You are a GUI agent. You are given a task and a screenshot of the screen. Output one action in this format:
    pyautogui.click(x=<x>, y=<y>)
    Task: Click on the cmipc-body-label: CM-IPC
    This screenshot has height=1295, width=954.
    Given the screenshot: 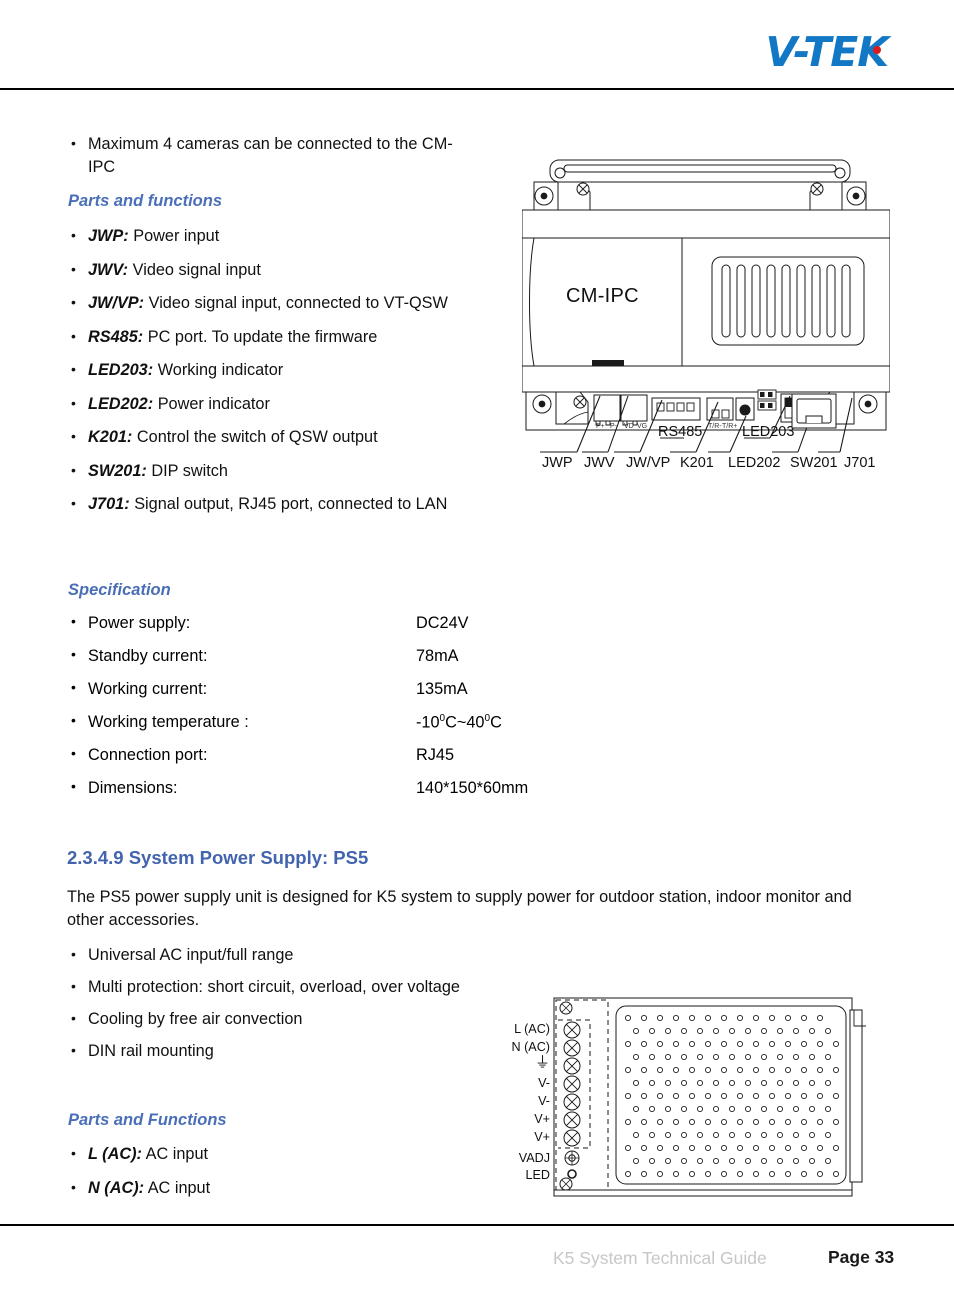 What is the action you would take?
    pyautogui.click(x=602, y=296)
    